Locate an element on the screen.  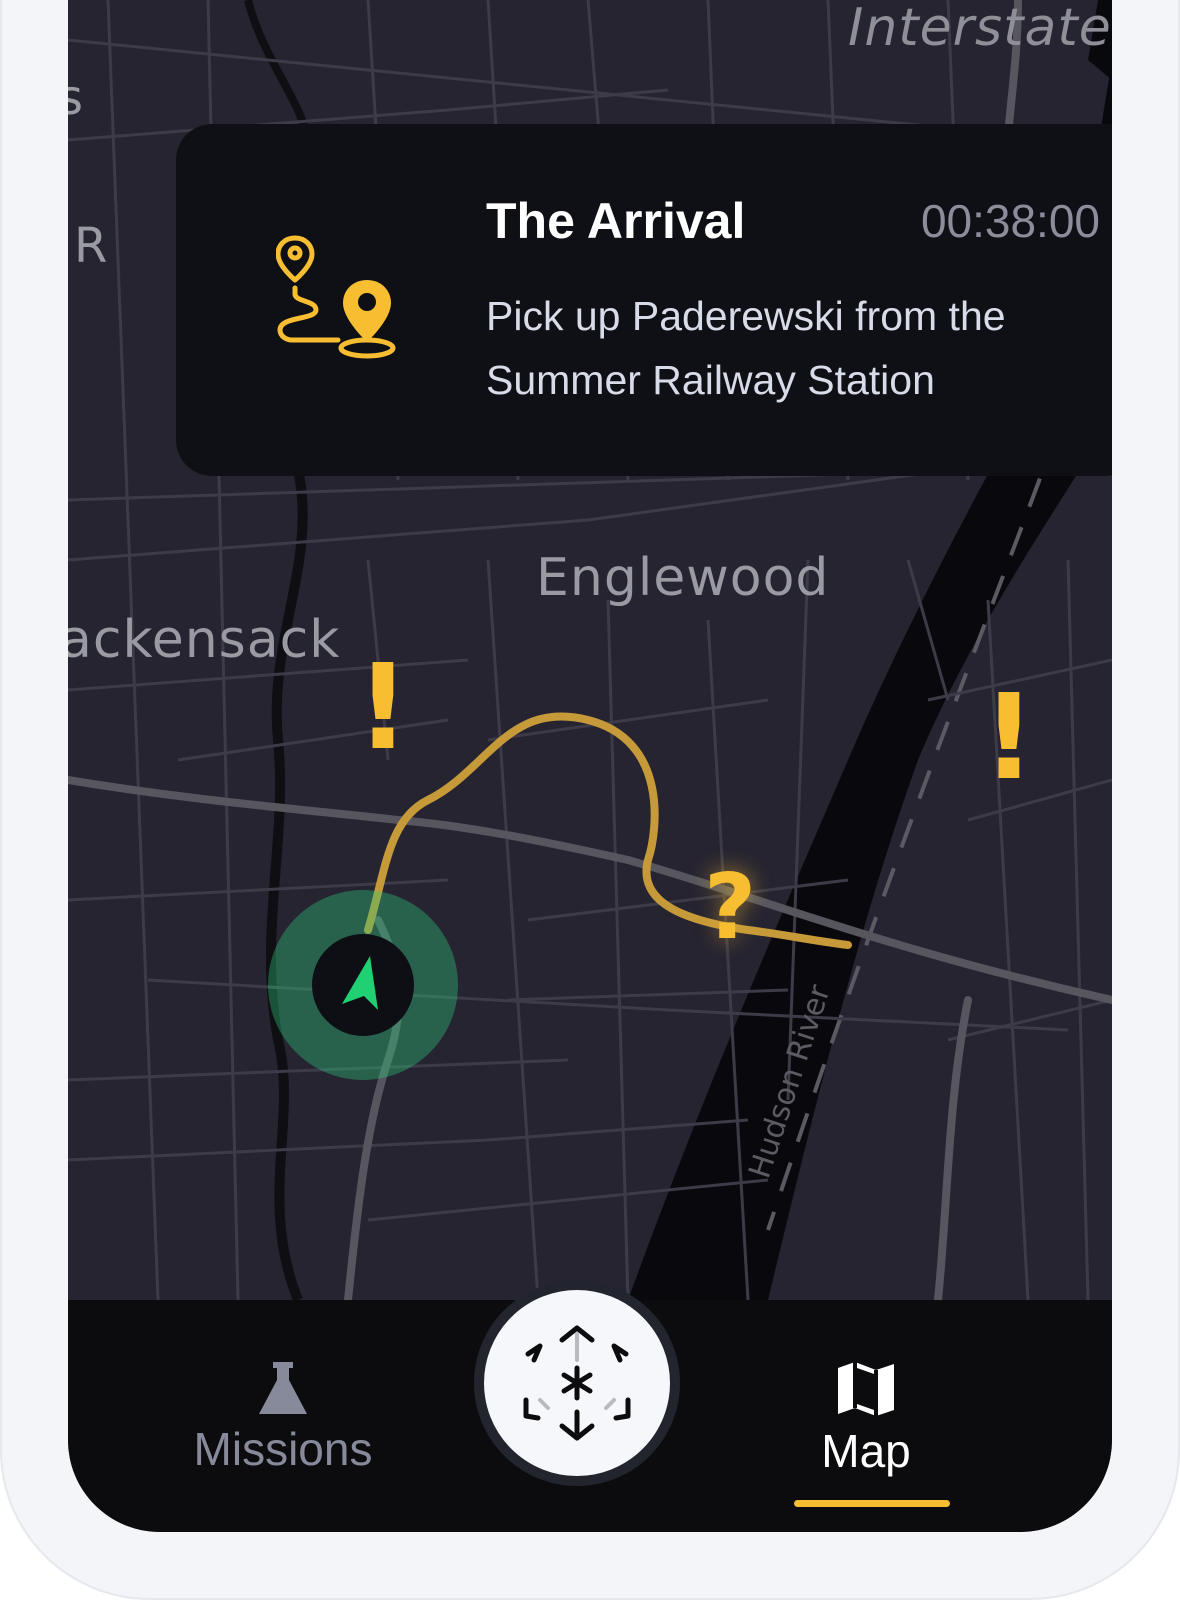
tab-missions: Missions is located at coordinates (283, 1418).